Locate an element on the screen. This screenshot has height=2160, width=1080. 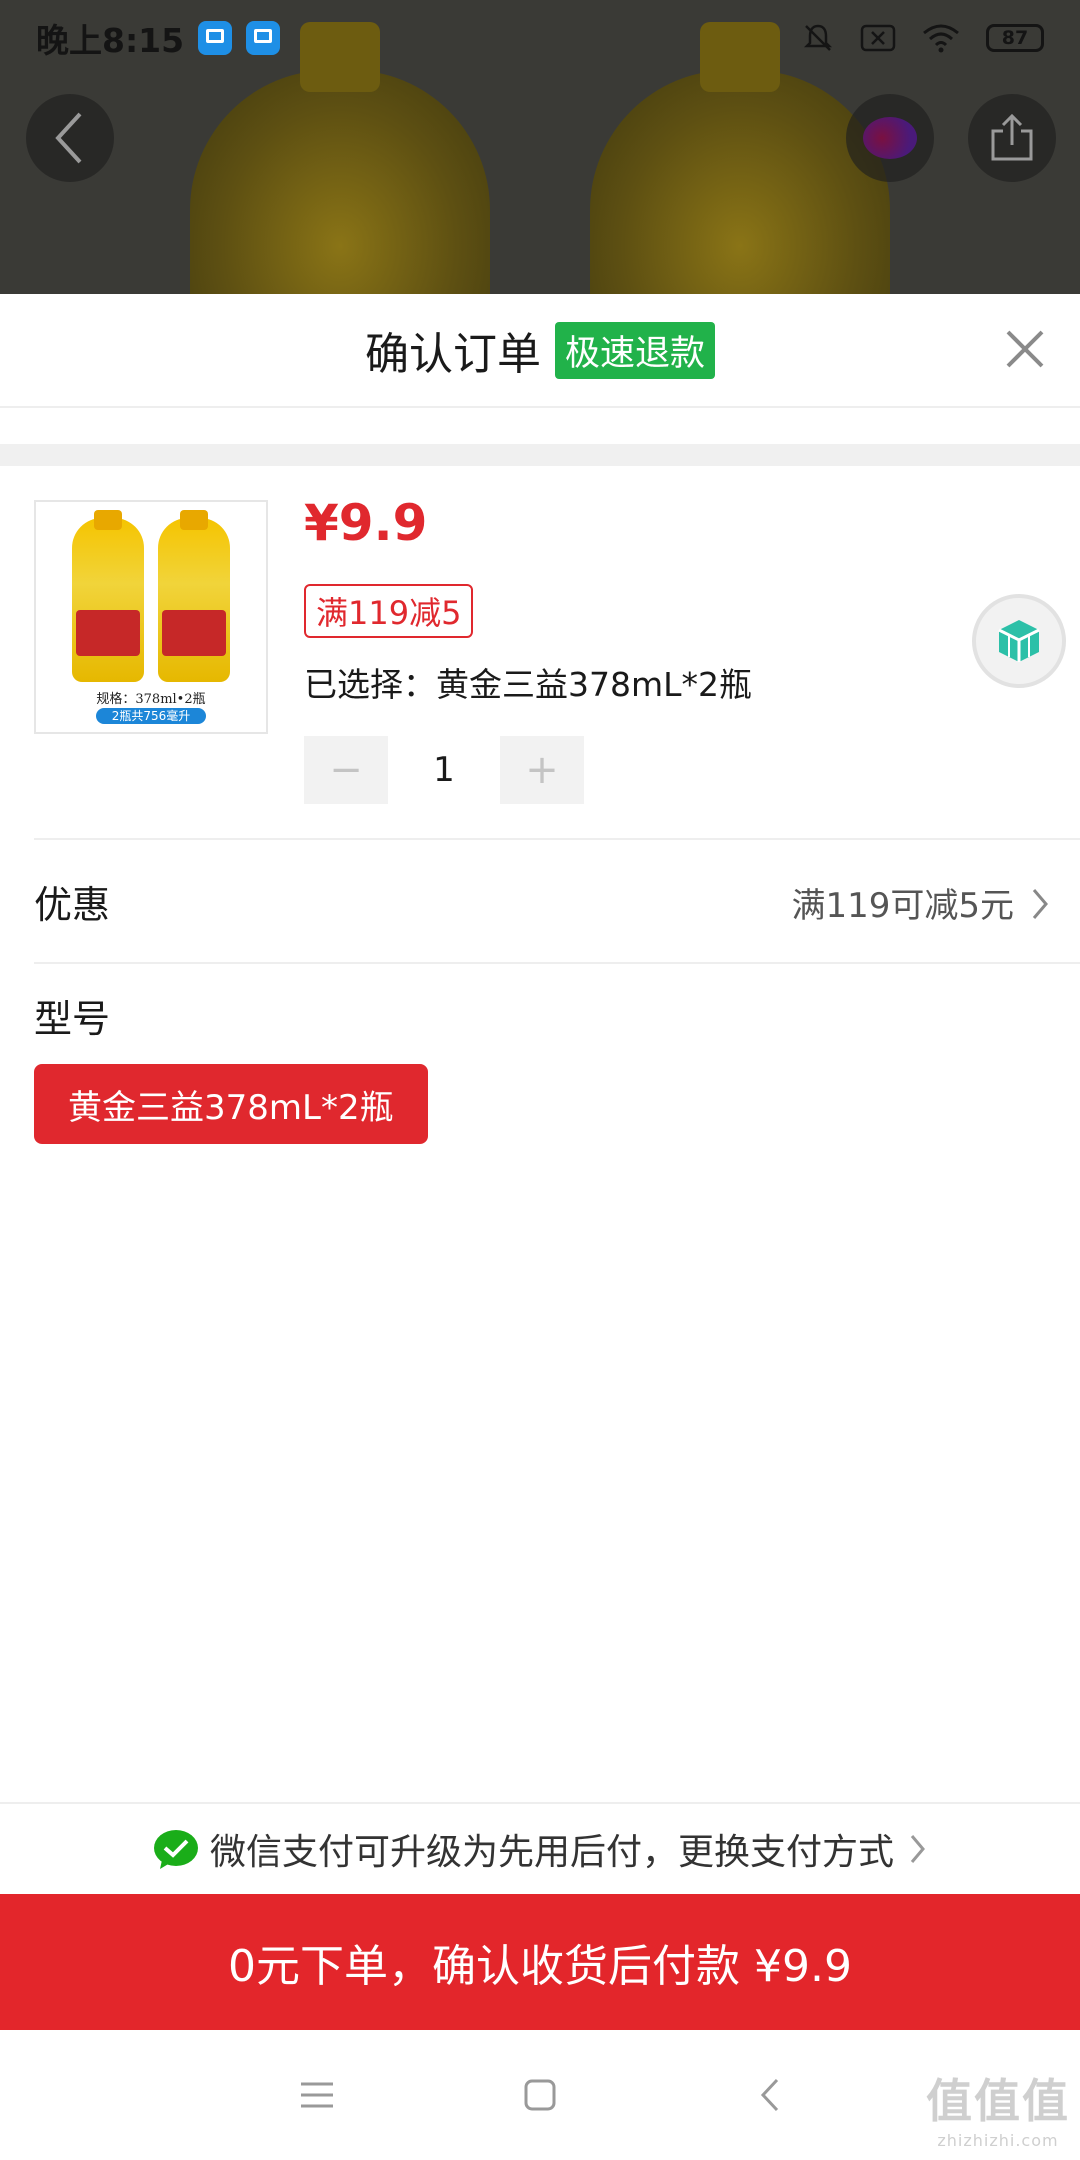
quantity-increase-button: + is located at coordinates (542, 770).